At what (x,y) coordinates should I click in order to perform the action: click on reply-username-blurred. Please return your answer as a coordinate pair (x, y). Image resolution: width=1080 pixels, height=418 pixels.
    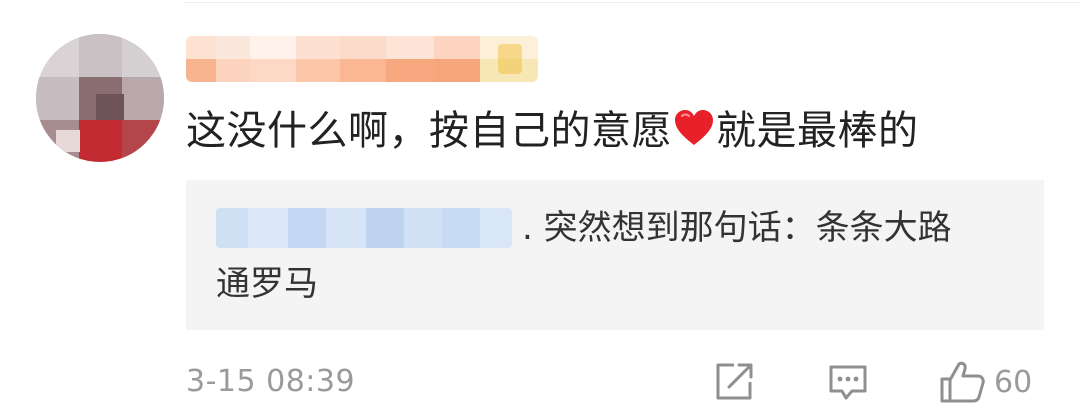
    Looking at the image, I should click on (364, 228).